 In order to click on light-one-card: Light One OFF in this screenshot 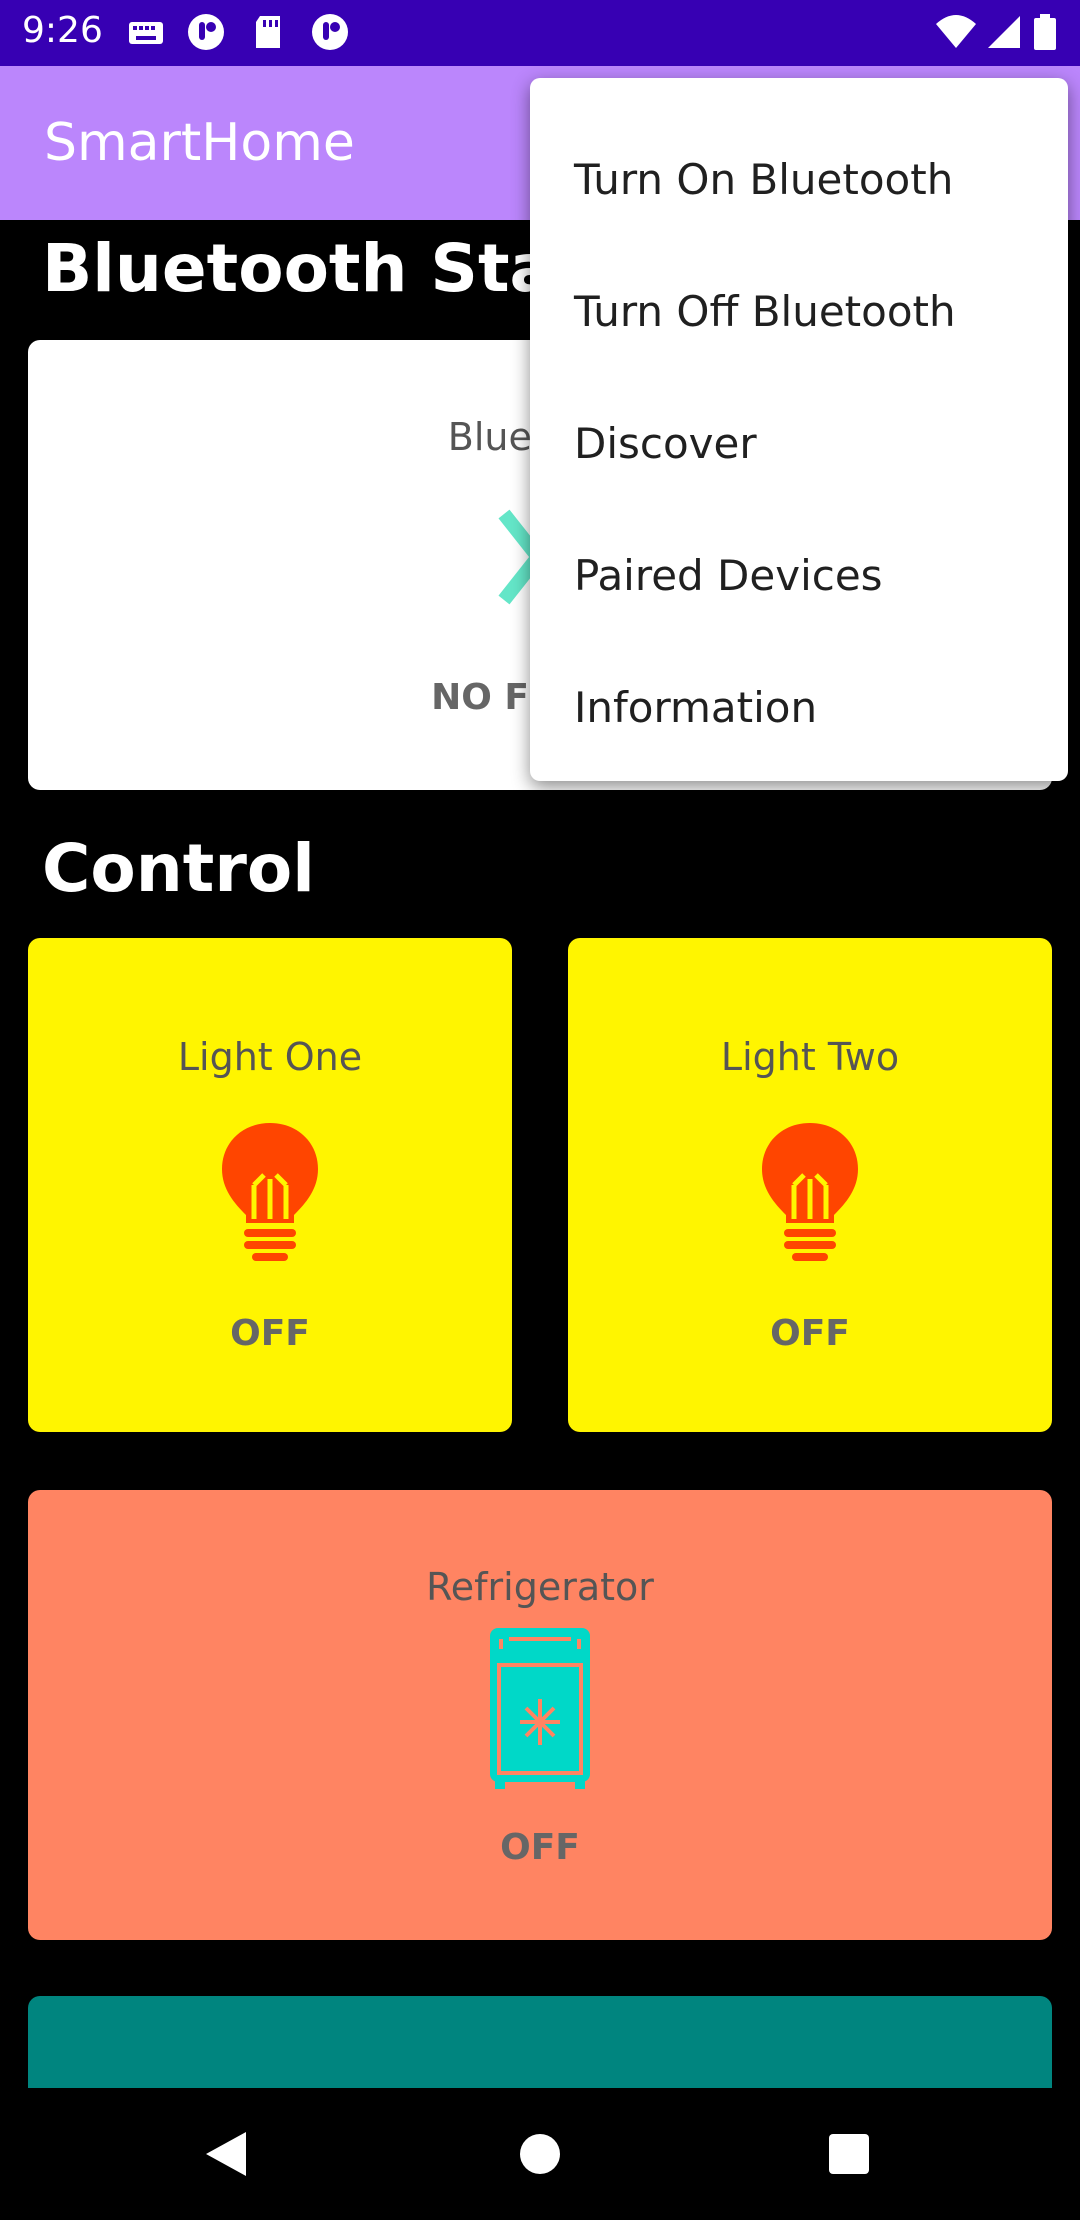, I will do `click(270, 1185)`.